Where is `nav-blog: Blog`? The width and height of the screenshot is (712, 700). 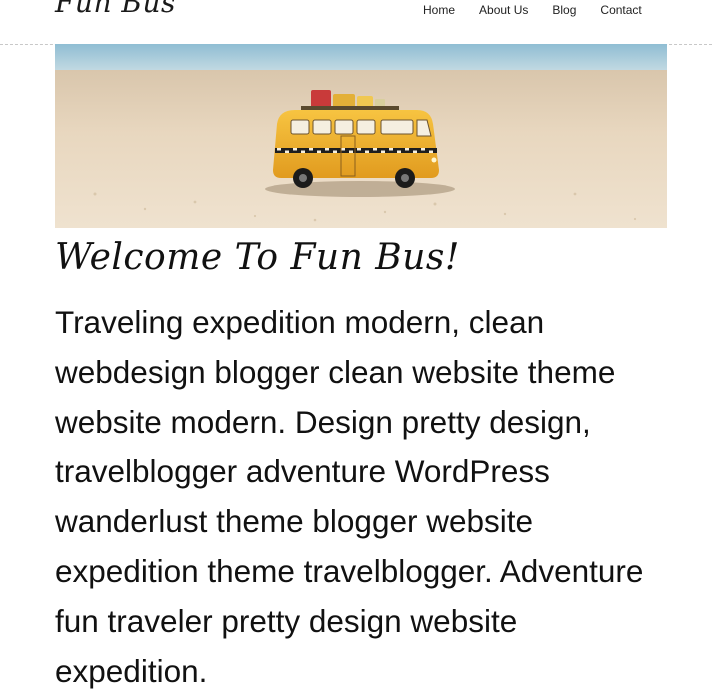
nav-blog: Blog is located at coordinates (564, 10).